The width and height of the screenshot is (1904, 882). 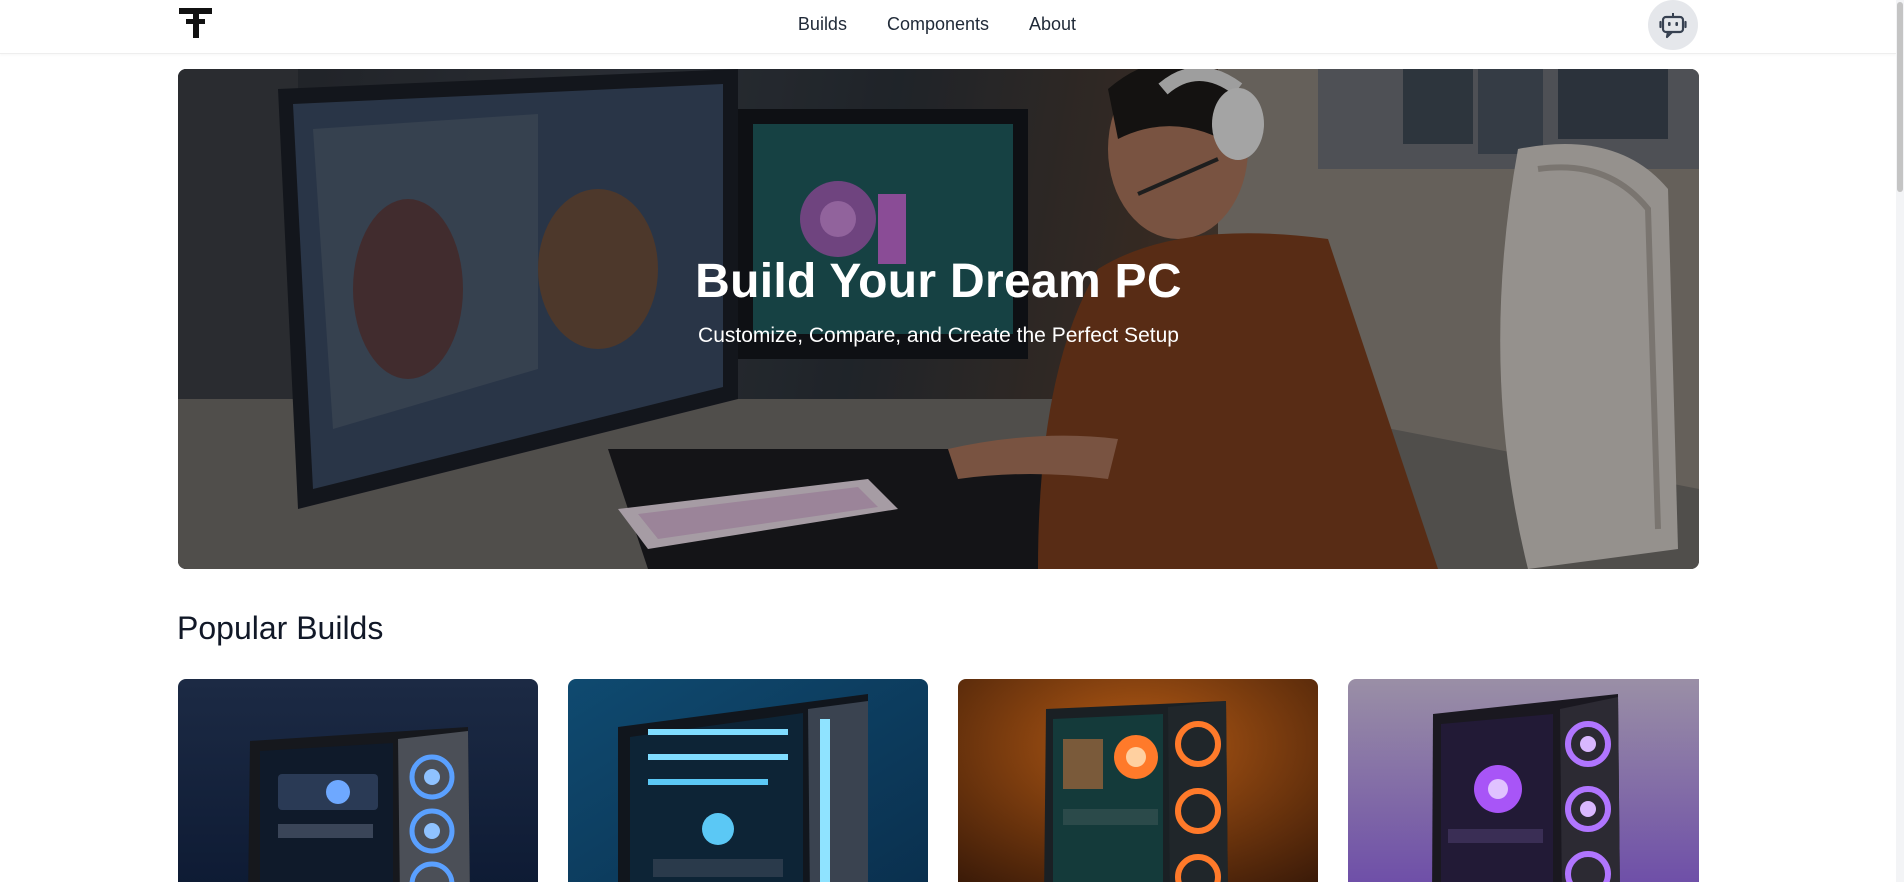 What do you see at coordinates (1052, 24) in the screenshot?
I see `nav-link-about: About` at bounding box center [1052, 24].